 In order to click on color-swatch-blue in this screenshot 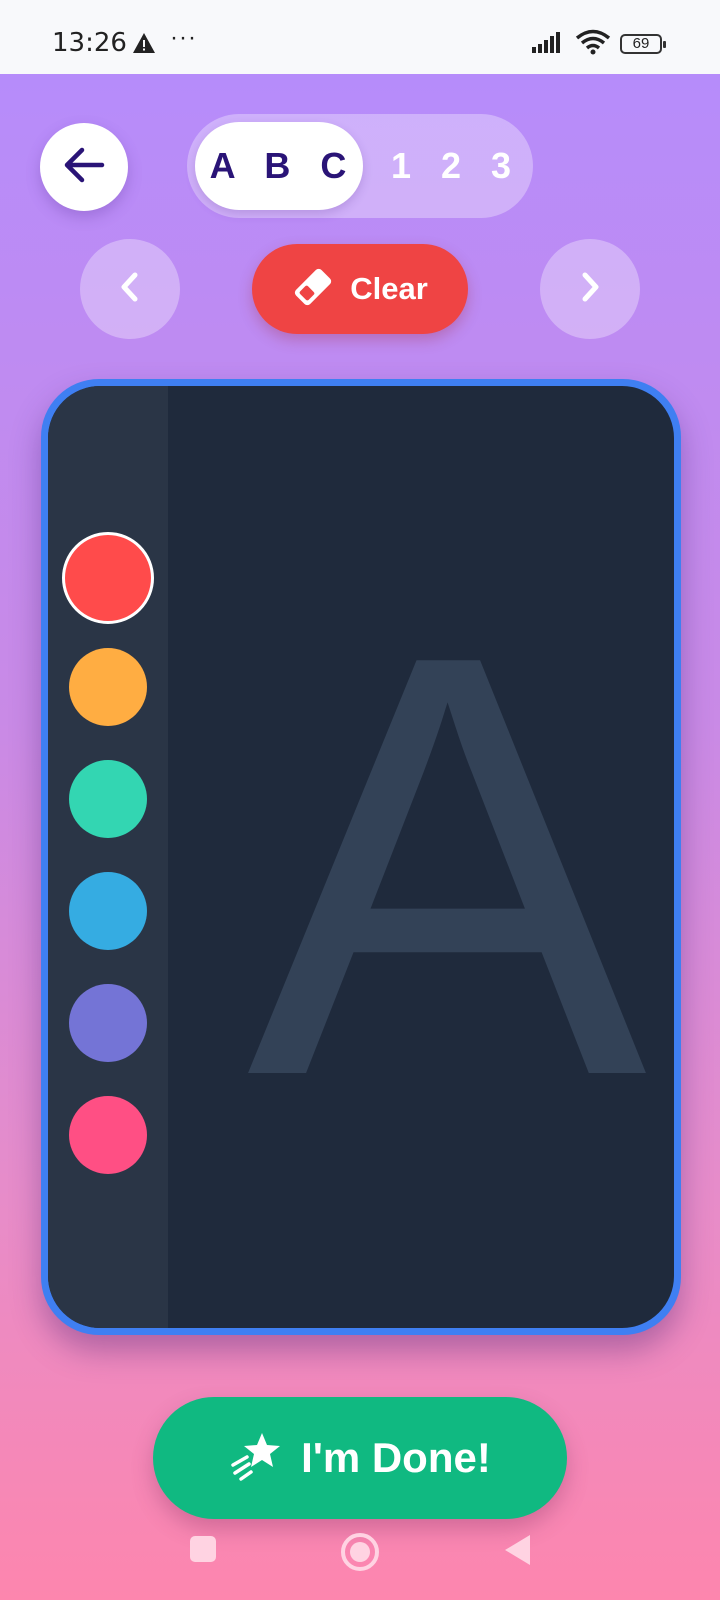, I will do `click(108, 911)`.